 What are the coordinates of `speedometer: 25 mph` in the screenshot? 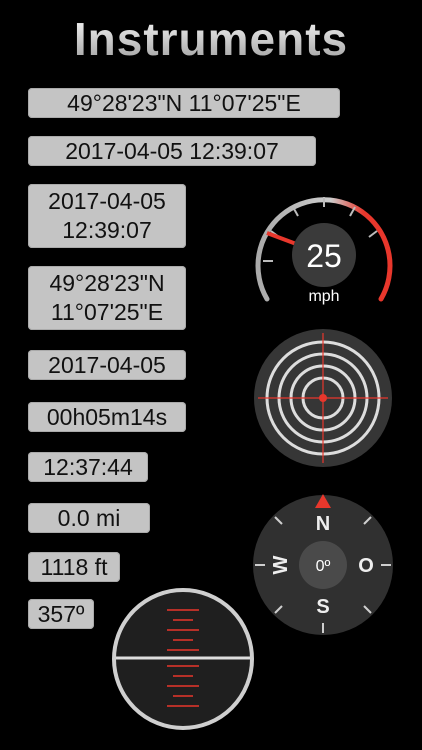 It's located at (324, 251).